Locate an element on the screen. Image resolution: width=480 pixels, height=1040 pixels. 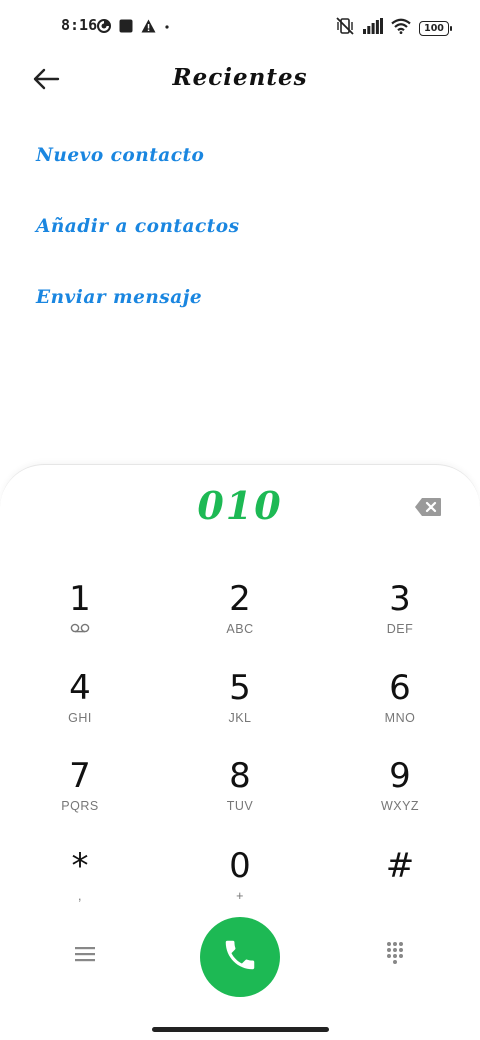
signal-icon is located at coordinates (373, 28).